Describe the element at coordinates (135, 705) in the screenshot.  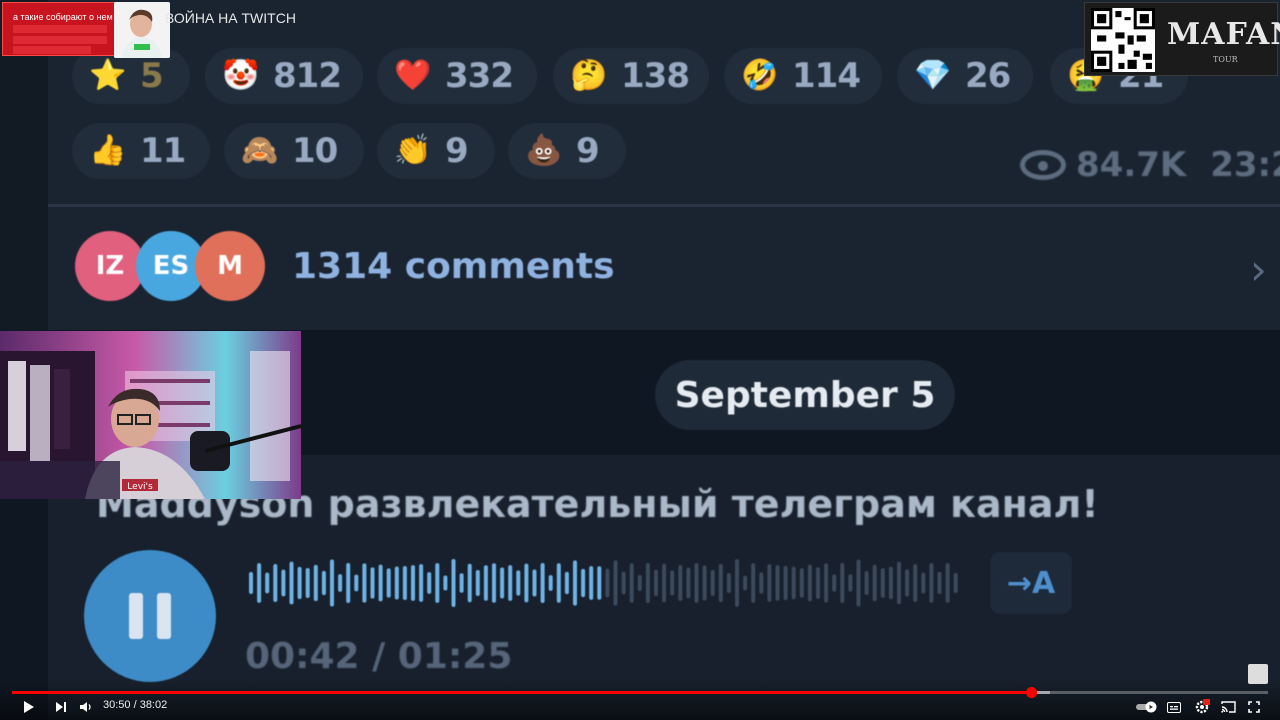
I see `time-display: 30:50 / 38:02` at that location.